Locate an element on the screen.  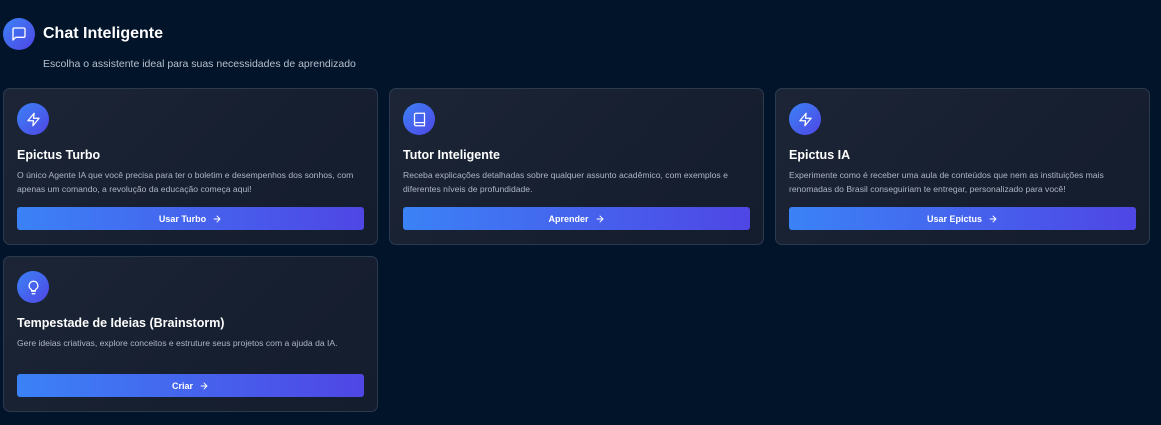
page-header: Chat Inteligente is located at coordinates (83, 34).